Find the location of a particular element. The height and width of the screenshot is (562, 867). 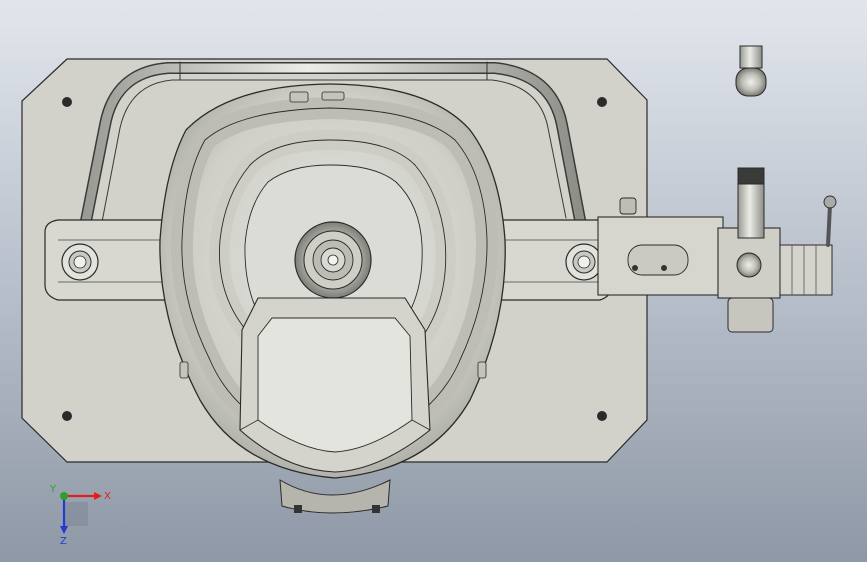

triad-plane is located at coordinates (76, 514).